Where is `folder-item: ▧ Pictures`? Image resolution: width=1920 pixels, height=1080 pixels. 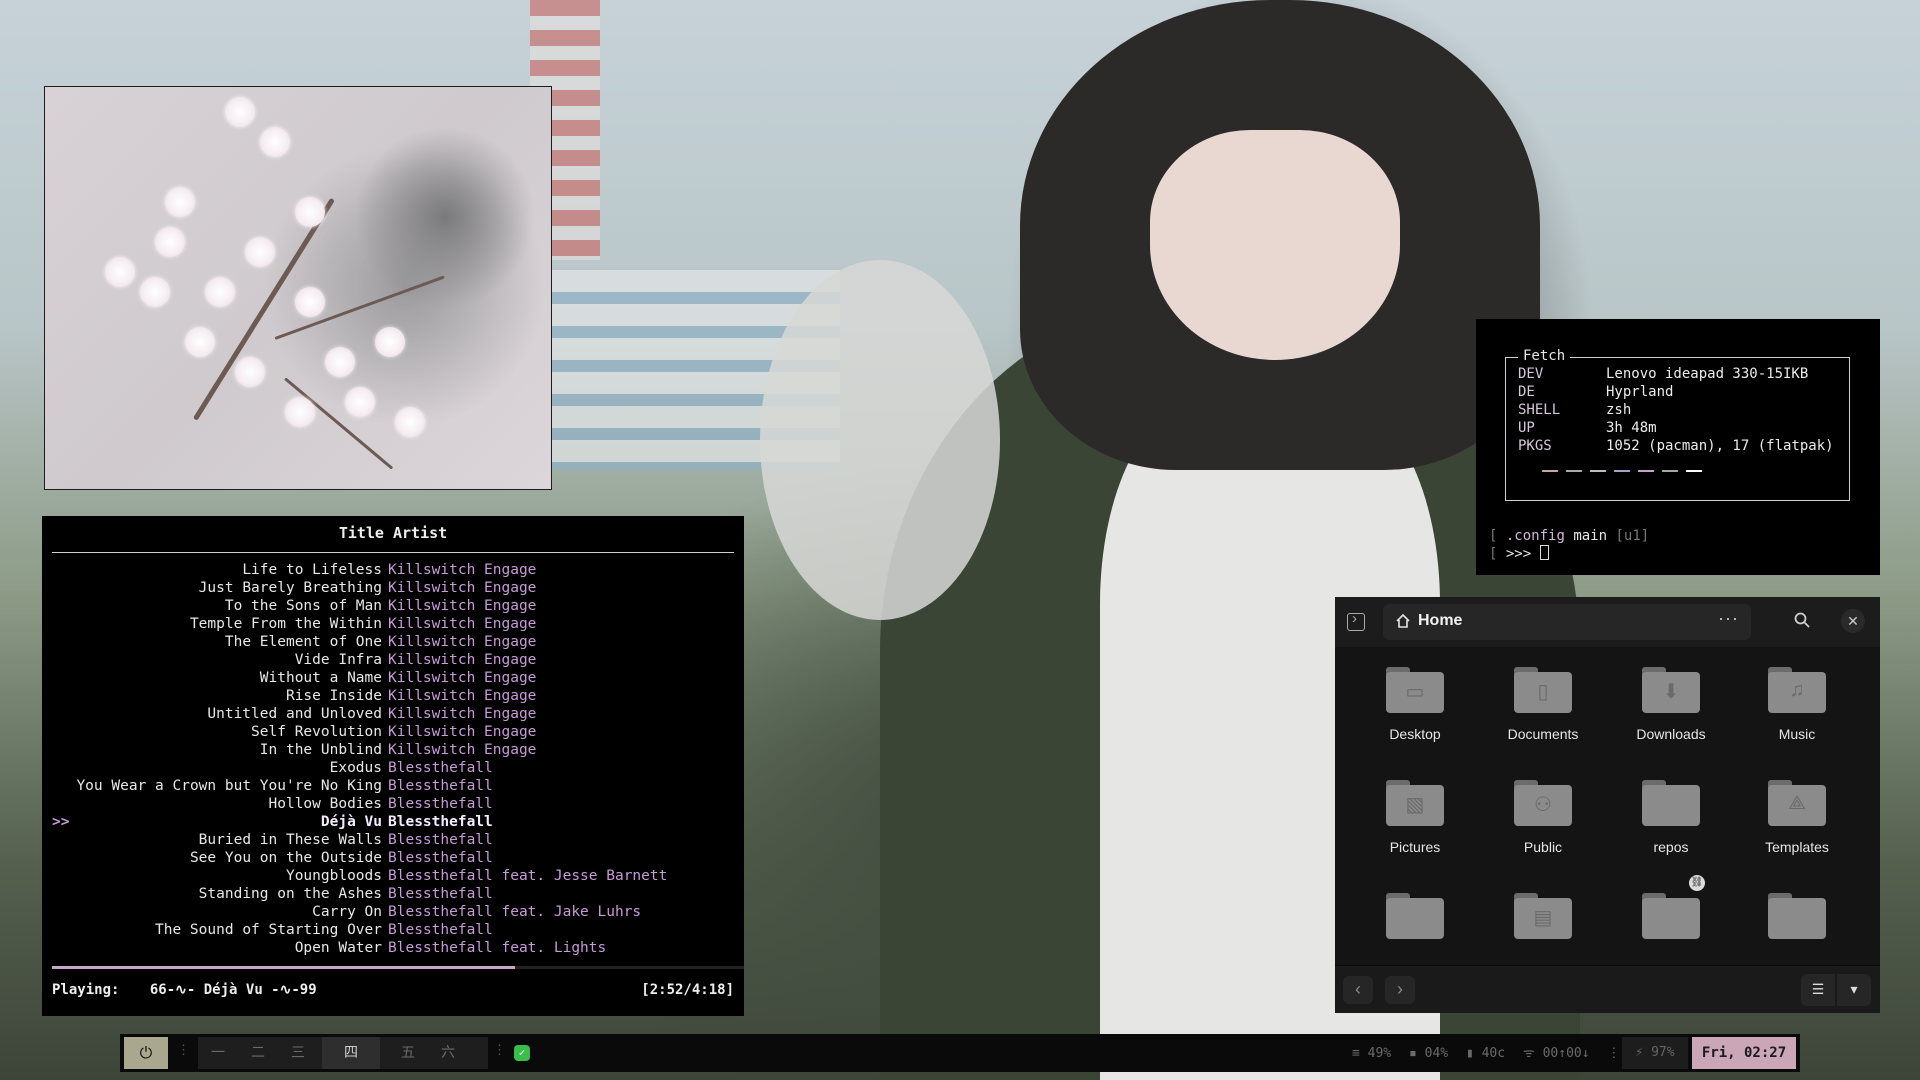 folder-item: ▧ Pictures is located at coordinates (1415, 817).